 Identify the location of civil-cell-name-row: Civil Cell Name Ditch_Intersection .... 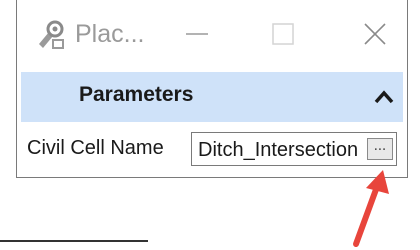
(215, 150).